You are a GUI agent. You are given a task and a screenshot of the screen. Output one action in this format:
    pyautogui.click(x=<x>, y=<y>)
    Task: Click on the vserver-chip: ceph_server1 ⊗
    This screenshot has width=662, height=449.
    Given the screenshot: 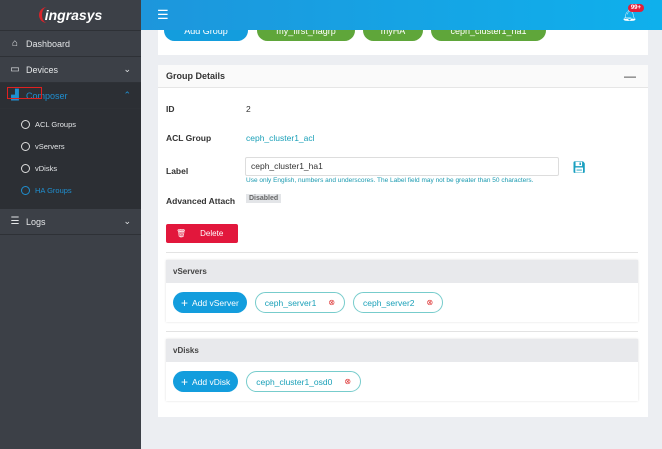 What is the action you would take?
    pyautogui.click(x=300, y=302)
    